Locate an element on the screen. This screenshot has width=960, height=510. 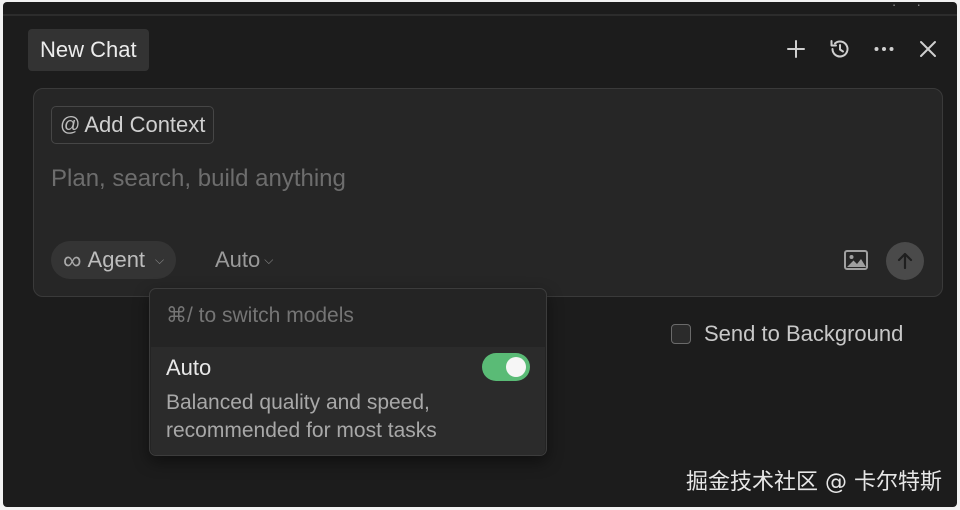
close-icon is located at coordinates (928, 49).